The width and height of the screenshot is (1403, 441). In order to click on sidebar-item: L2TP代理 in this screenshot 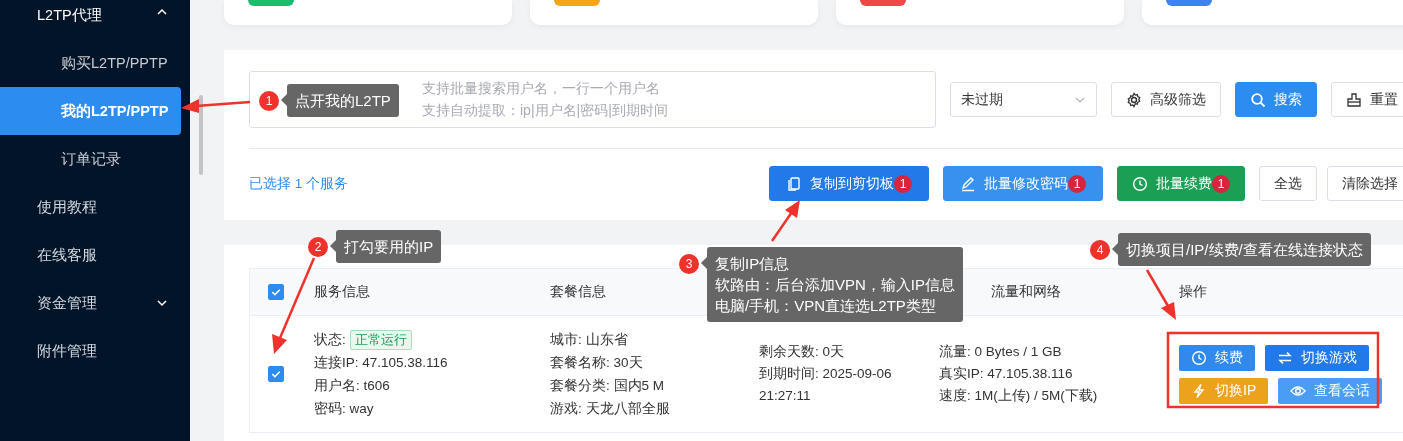, I will do `click(95, 20)`.